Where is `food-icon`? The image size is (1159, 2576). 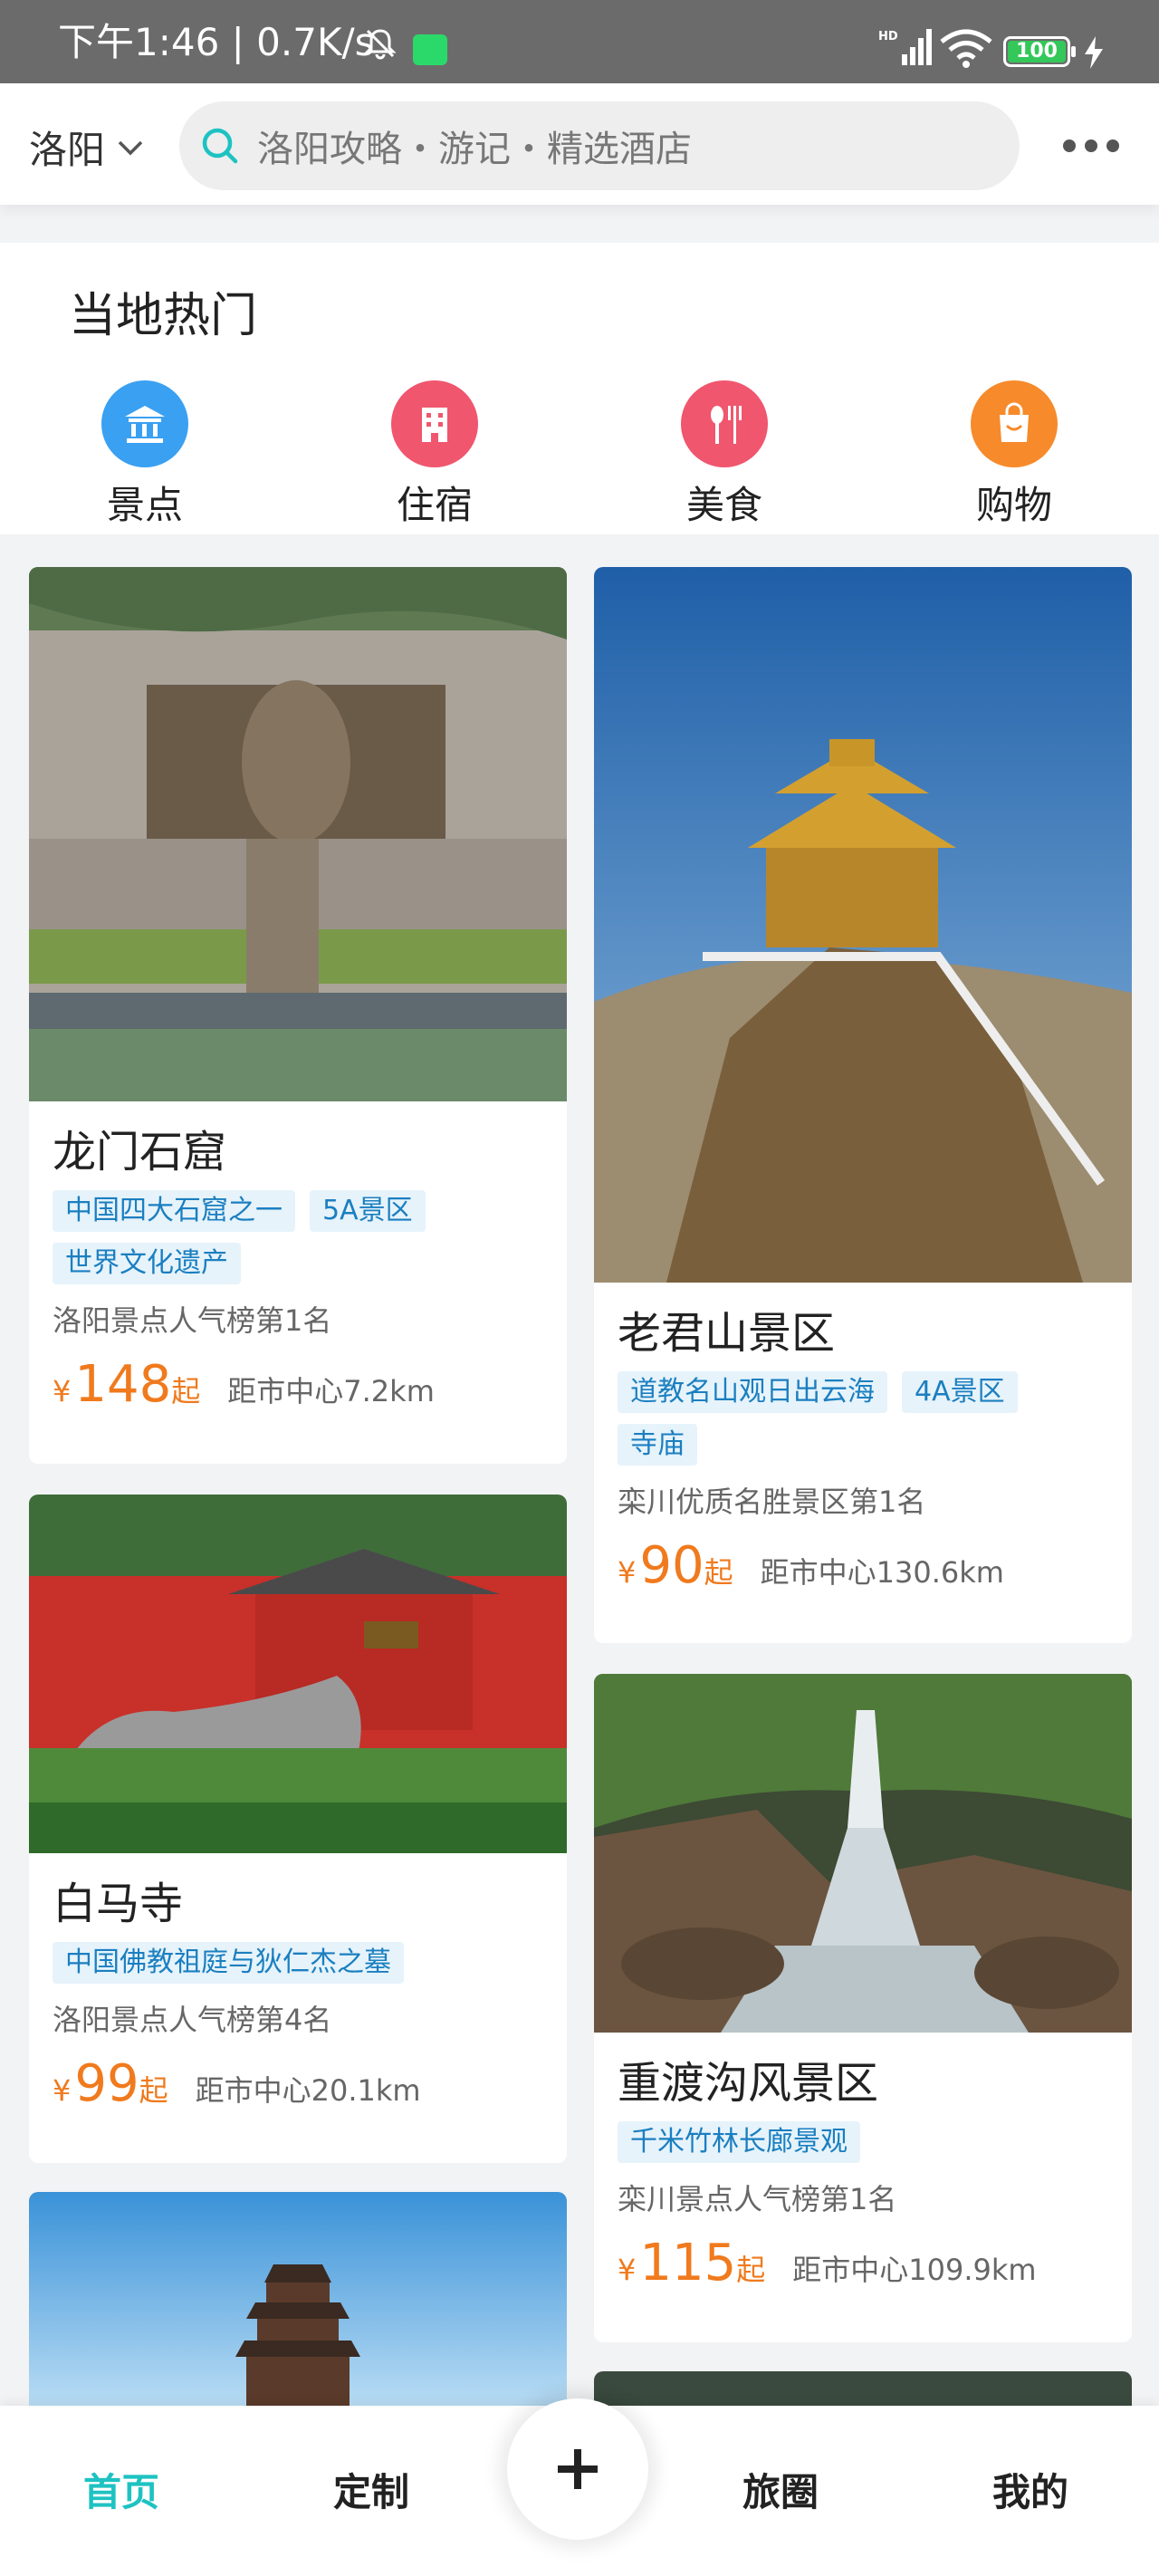 food-icon is located at coordinates (724, 423).